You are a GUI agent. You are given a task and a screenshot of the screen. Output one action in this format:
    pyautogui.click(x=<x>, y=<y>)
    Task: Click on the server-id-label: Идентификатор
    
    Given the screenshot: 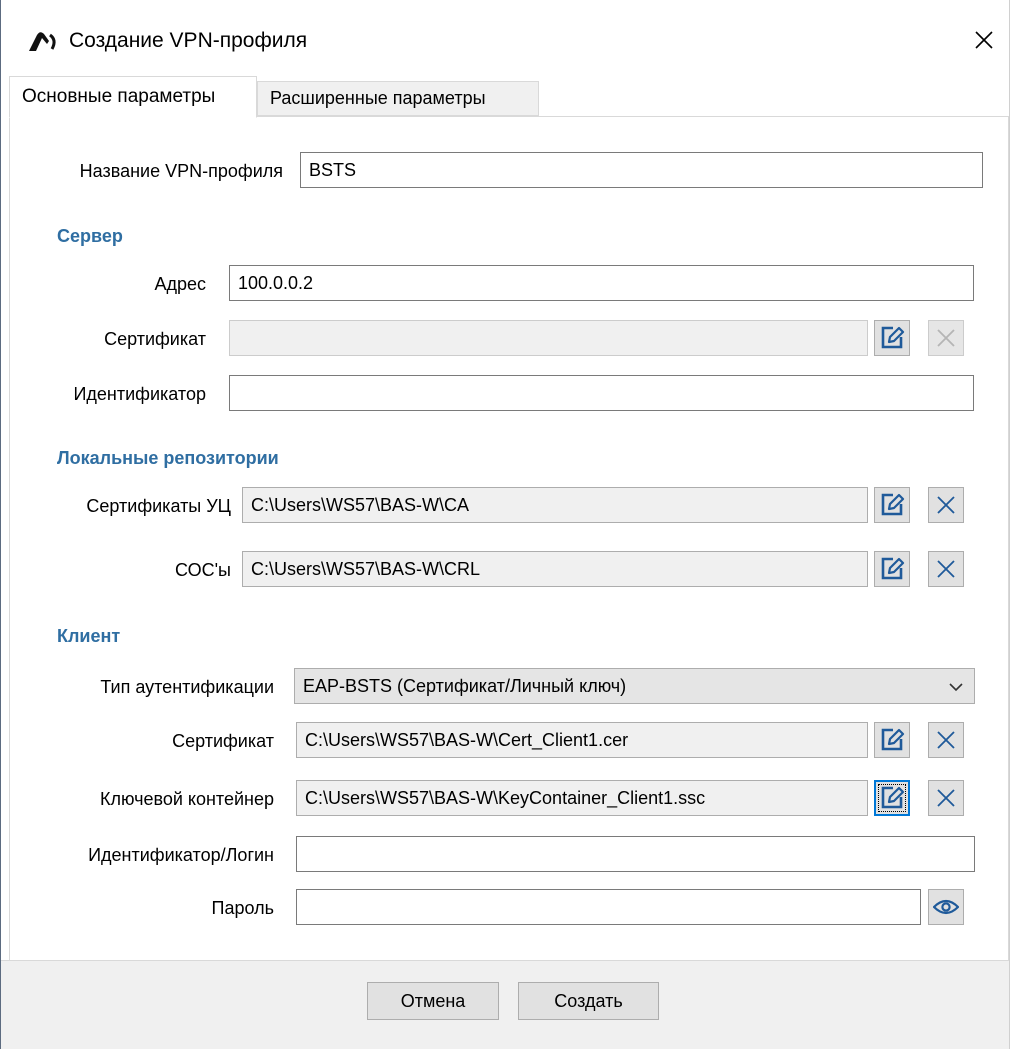 What is the action you would take?
    pyautogui.click(x=139, y=394)
    